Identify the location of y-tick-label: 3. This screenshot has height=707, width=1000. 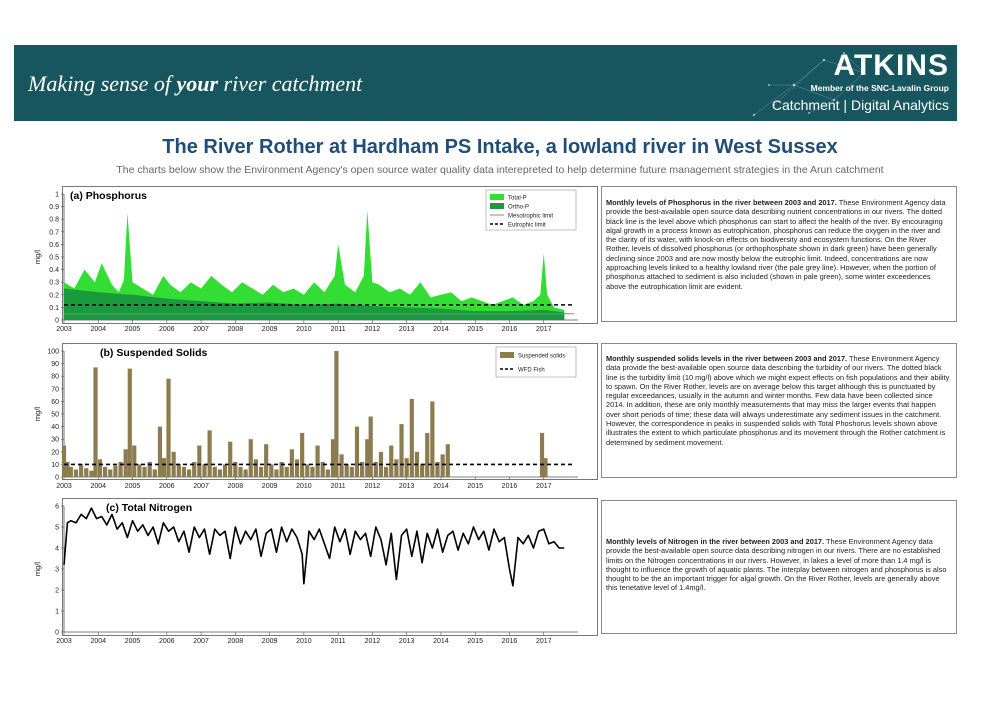
(57, 570).